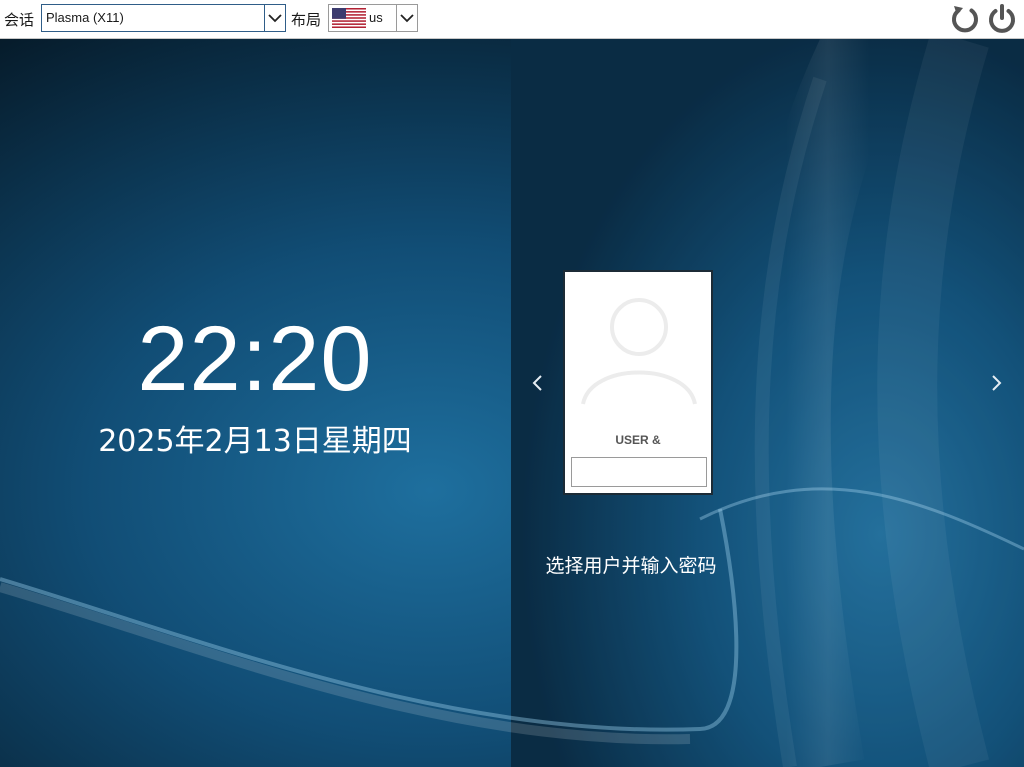  Describe the element at coordinates (376, 17) in the screenshot. I see `layout-select-value: us` at that location.